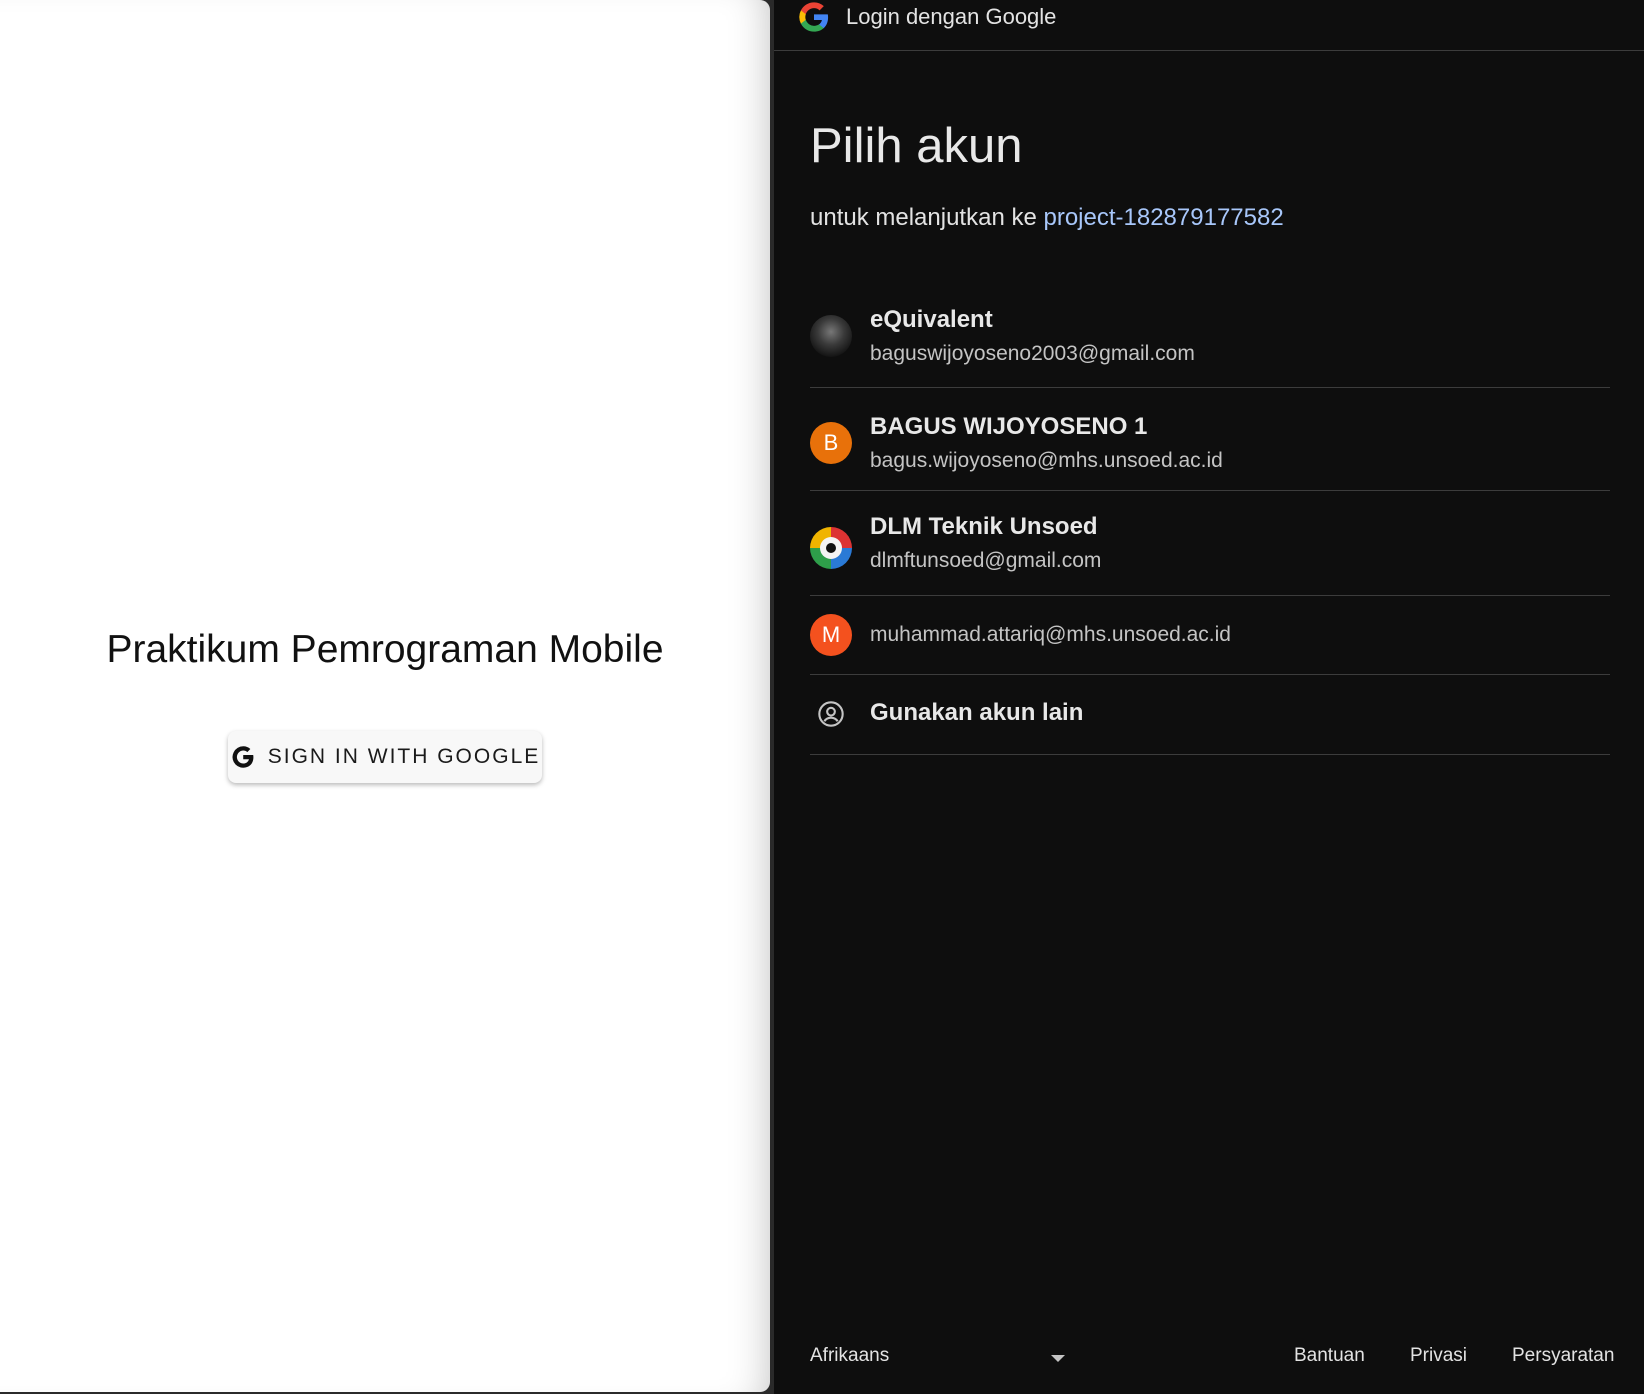 Image resolution: width=1644 pixels, height=1394 pixels. I want to click on use-other-account-item: Gunakan akun lain, so click(1210, 715).